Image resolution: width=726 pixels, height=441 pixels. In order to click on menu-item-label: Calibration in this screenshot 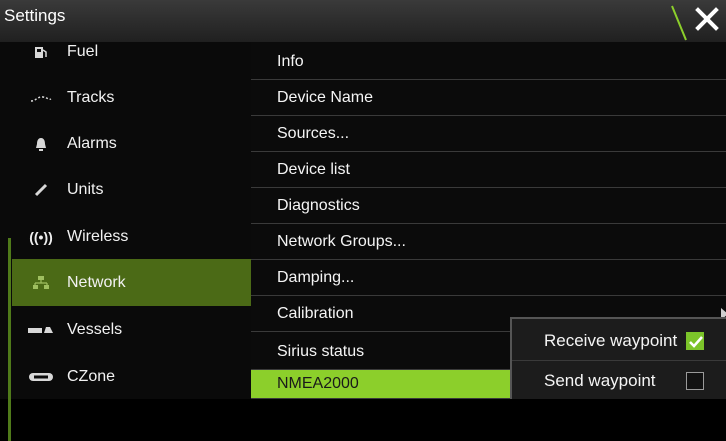, I will do `click(315, 313)`.